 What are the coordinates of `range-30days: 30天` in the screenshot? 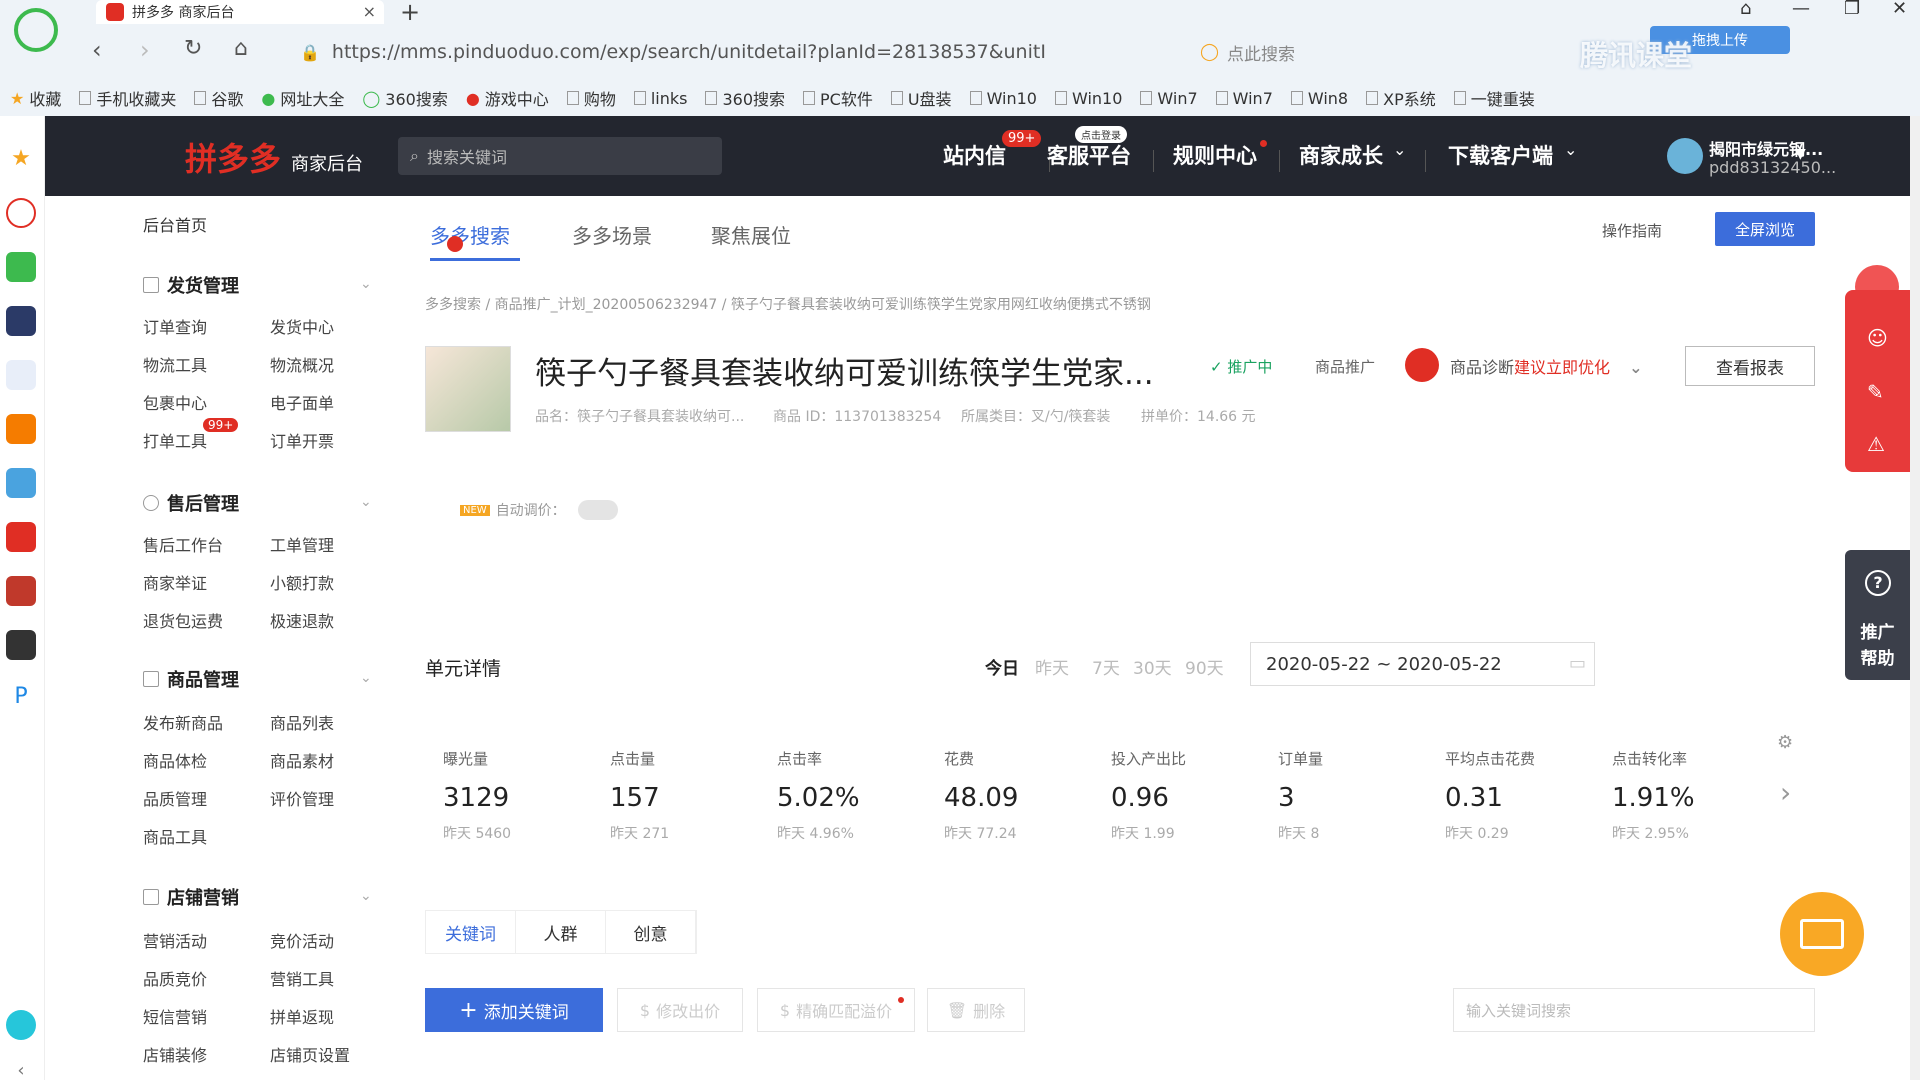 It's located at (1152, 666).